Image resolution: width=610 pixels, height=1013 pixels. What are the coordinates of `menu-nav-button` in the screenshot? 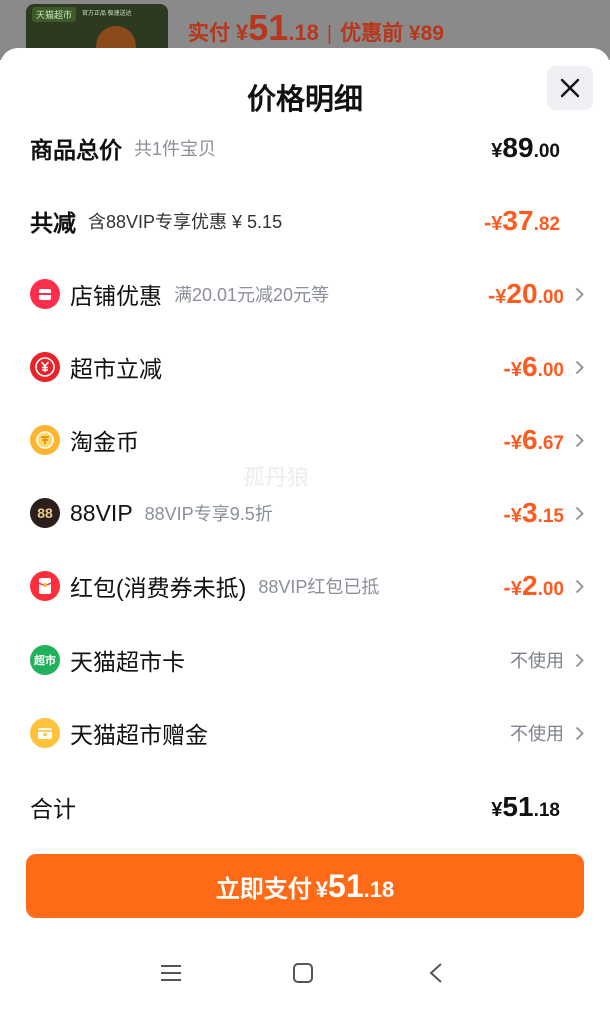 It's located at (171, 975).